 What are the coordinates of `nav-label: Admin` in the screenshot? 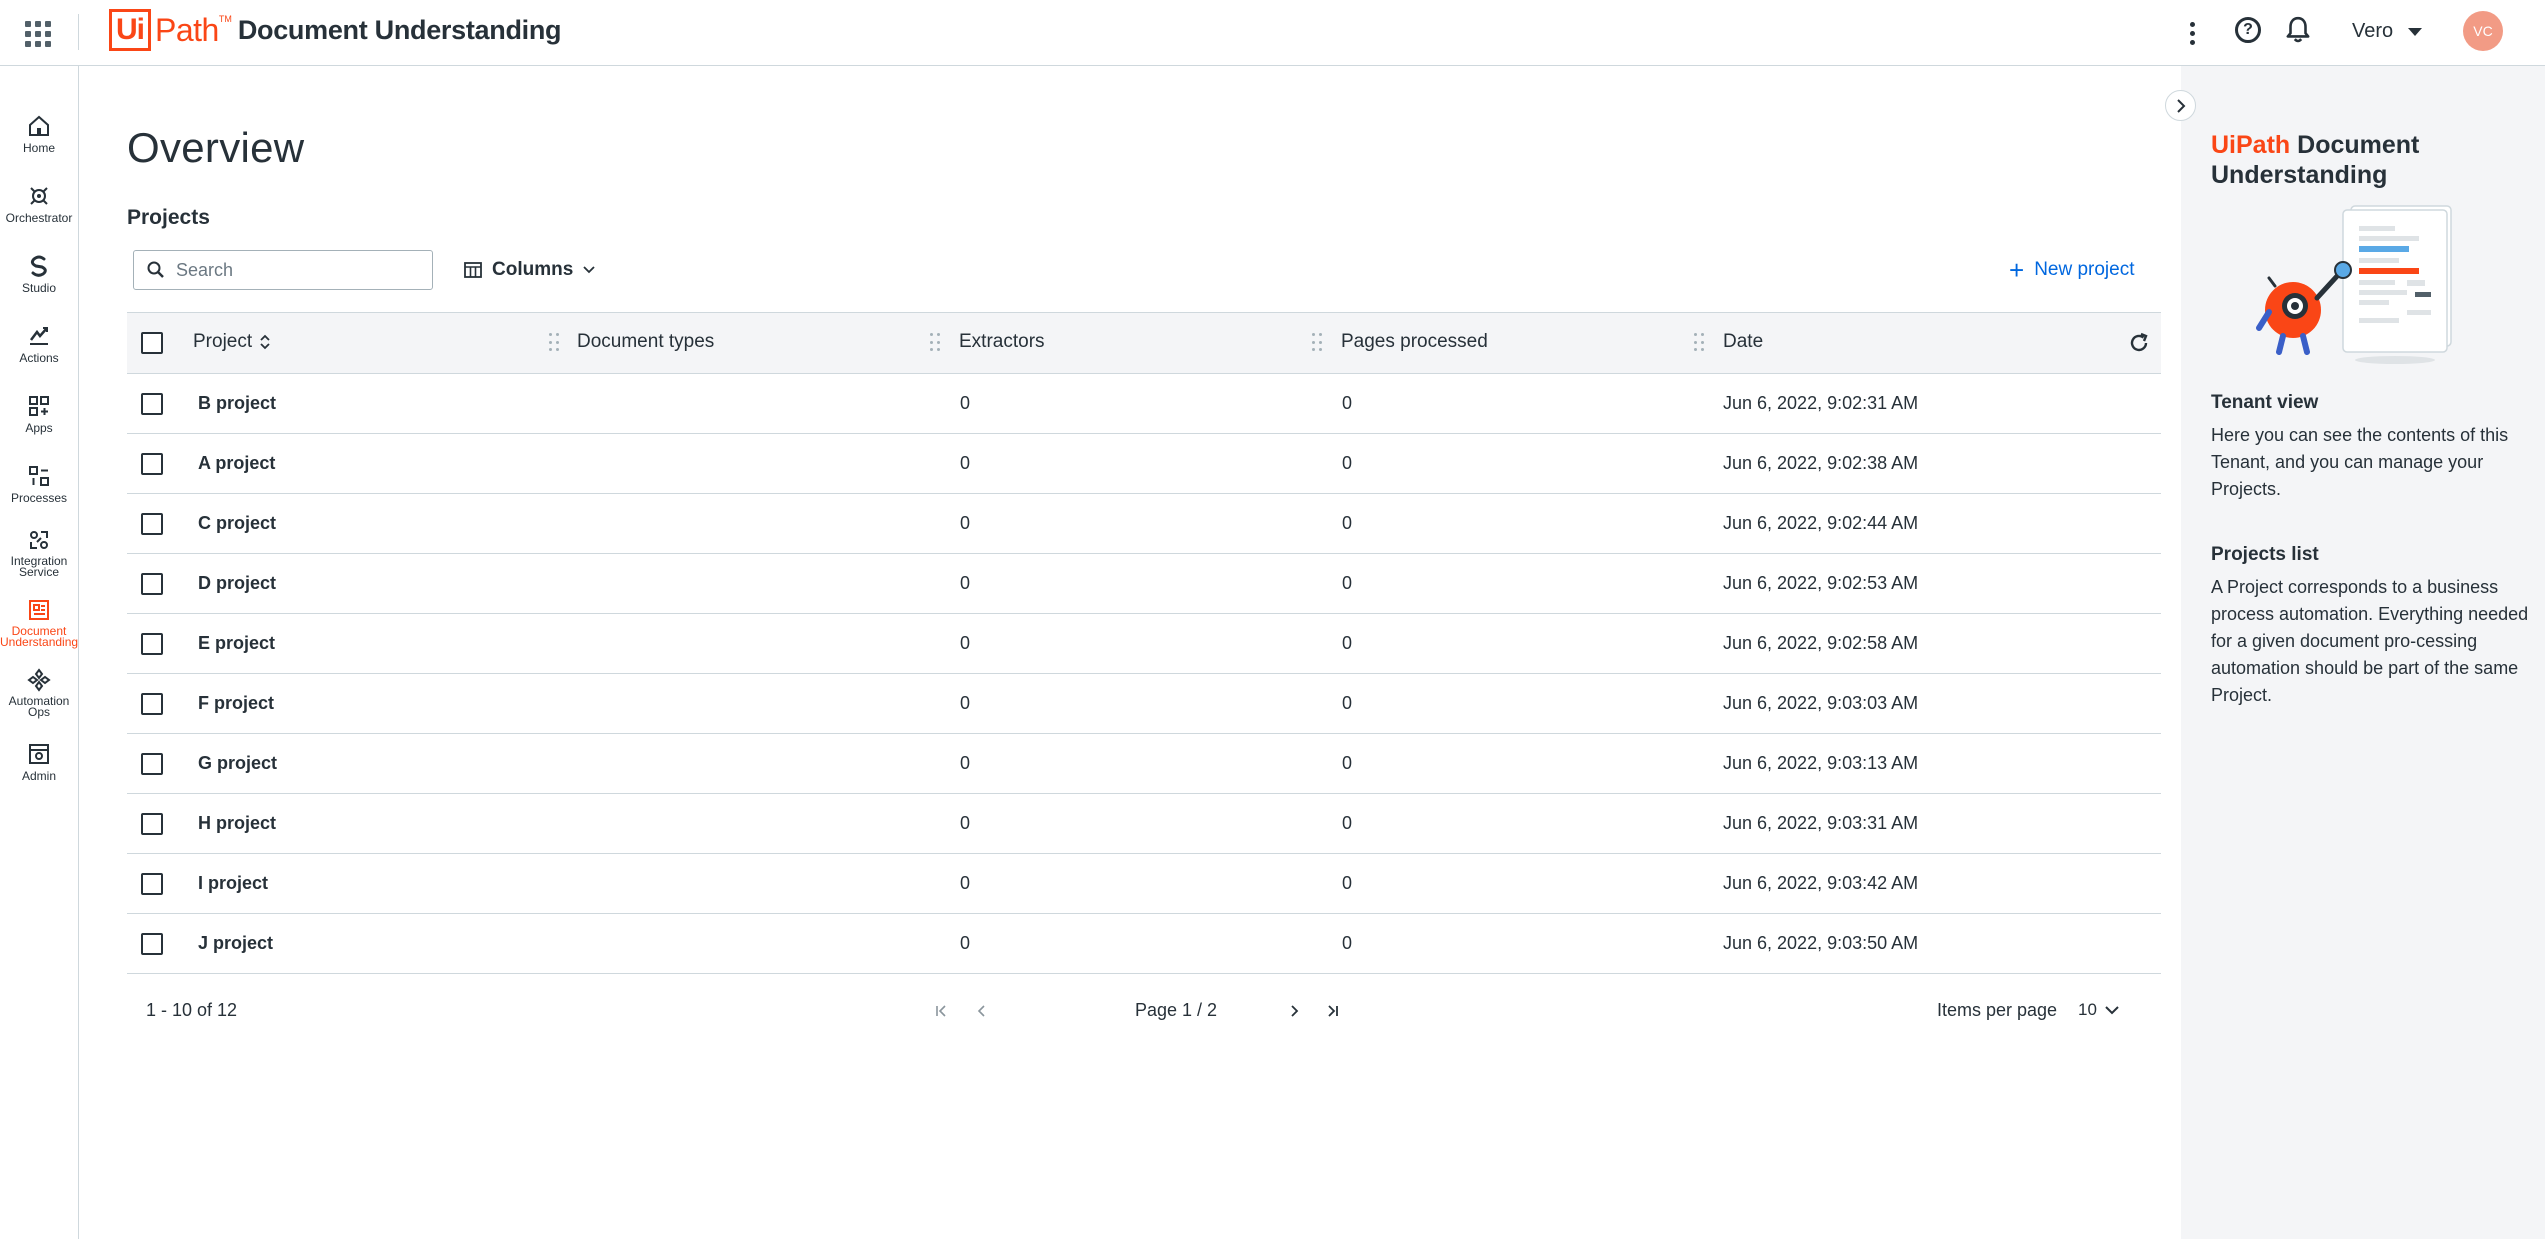 It's located at (38, 776).